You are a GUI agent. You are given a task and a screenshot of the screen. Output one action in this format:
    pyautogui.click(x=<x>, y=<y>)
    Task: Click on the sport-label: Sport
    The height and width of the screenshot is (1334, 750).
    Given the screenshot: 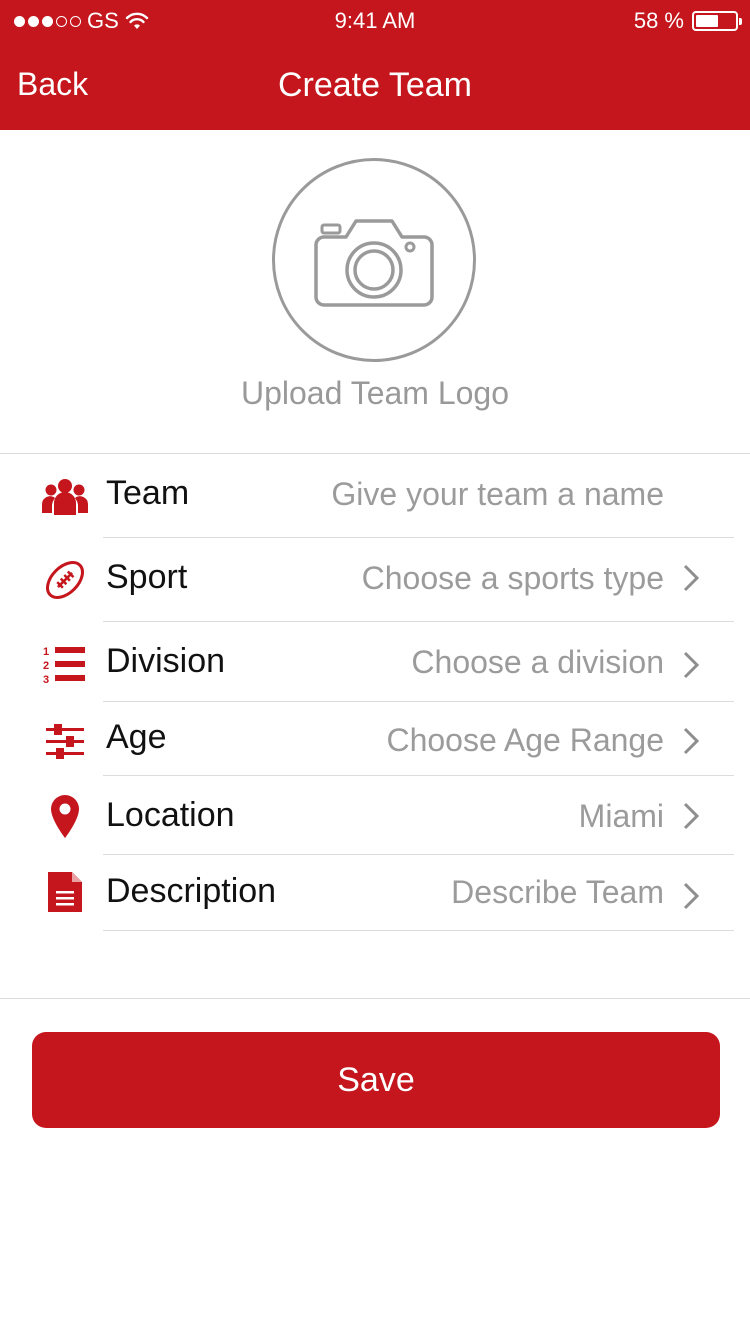 What is the action you would take?
    pyautogui.click(x=147, y=577)
    